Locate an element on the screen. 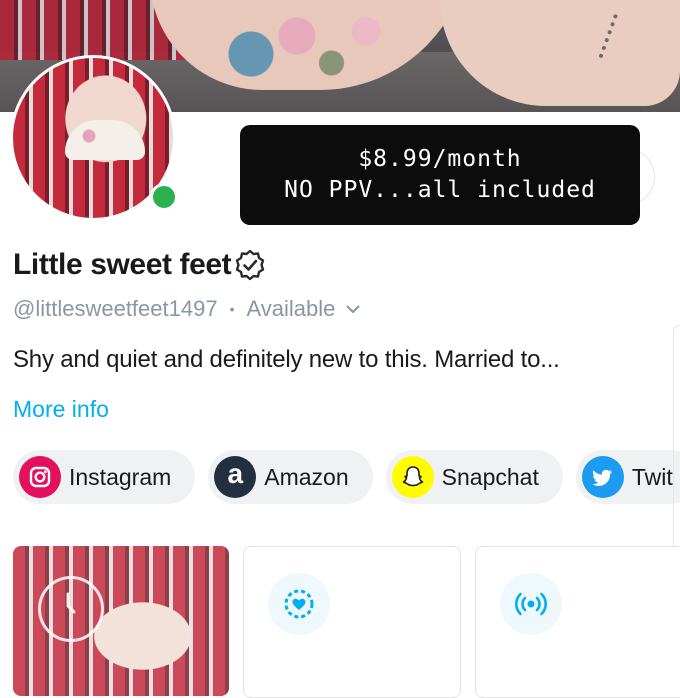  online-status-dot is located at coordinates (164, 197).